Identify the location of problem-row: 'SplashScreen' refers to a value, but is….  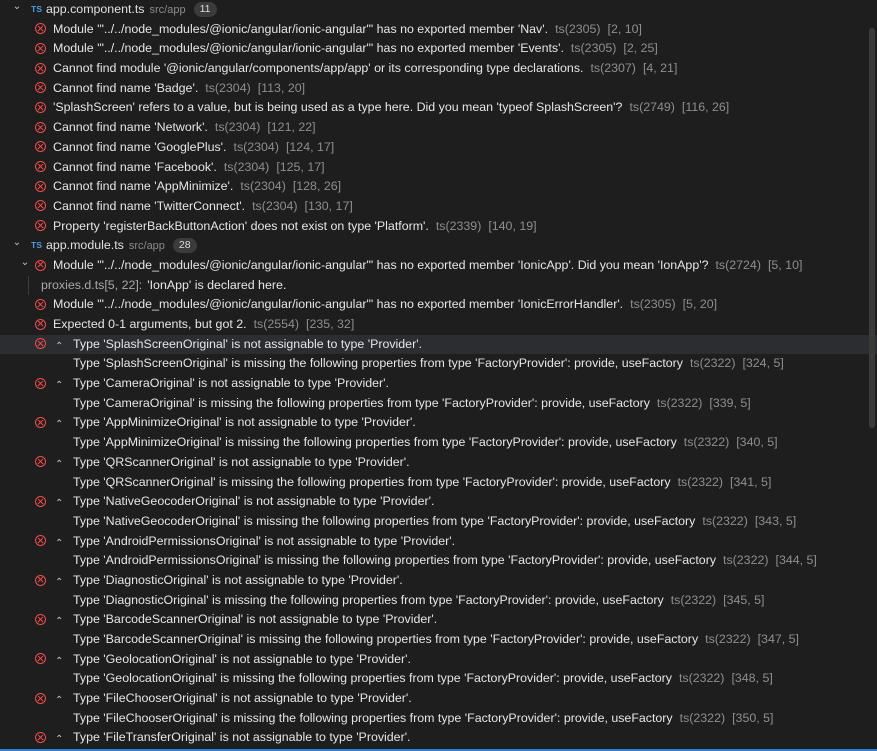
(438, 108).